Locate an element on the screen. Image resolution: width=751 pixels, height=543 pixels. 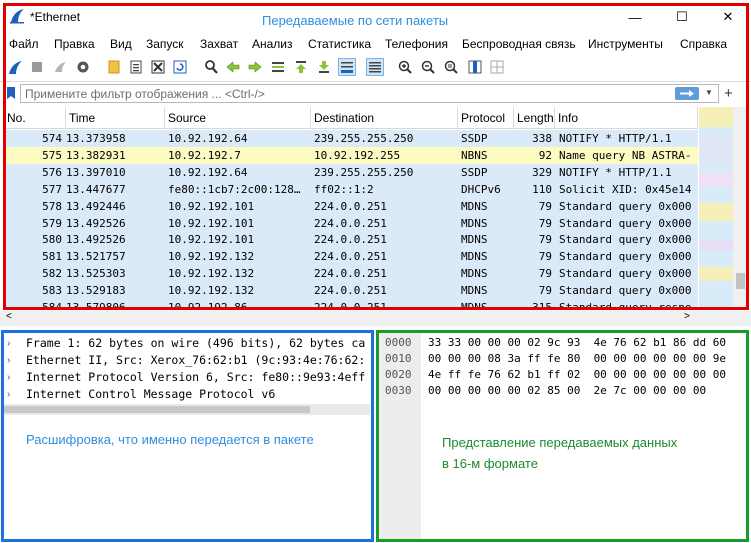
scroll-right-icon: > is located at coordinates (687, 316).